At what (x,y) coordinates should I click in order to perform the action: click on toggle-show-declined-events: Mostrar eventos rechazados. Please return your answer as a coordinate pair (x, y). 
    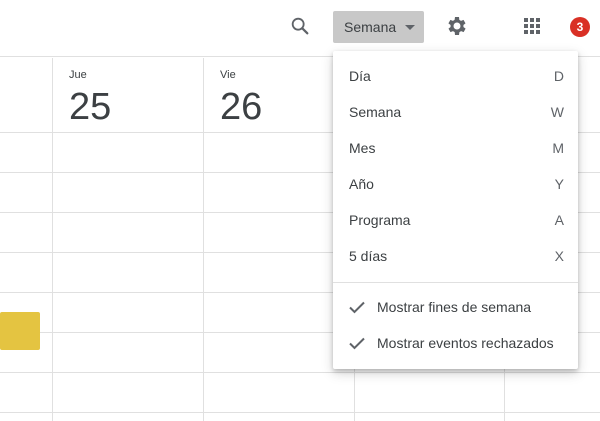
    Looking at the image, I should click on (455, 343).